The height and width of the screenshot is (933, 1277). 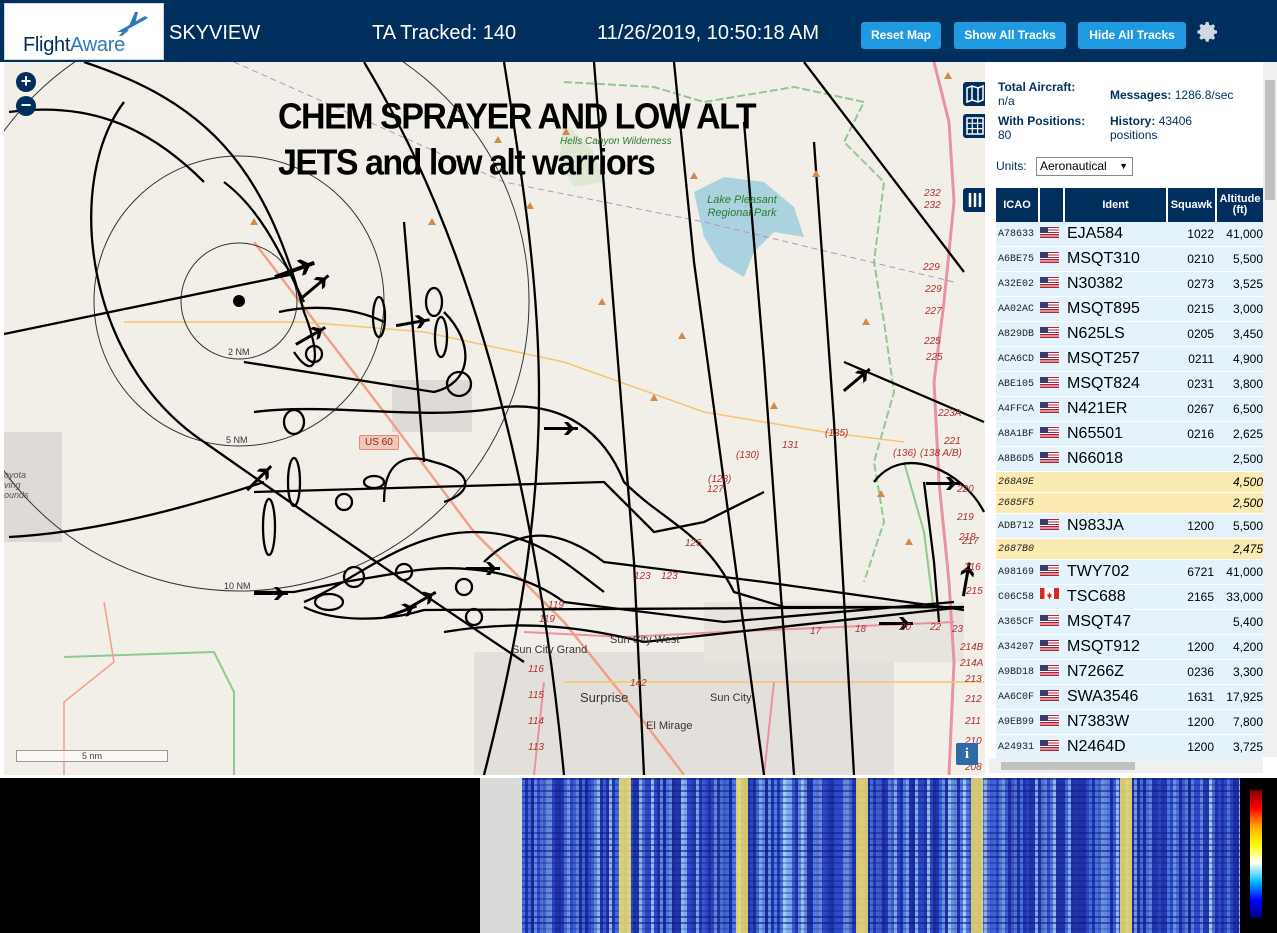 What do you see at coordinates (1256, 854) in the screenshot?
I see `color-scale-bar` at bounding box center [1256, 854].